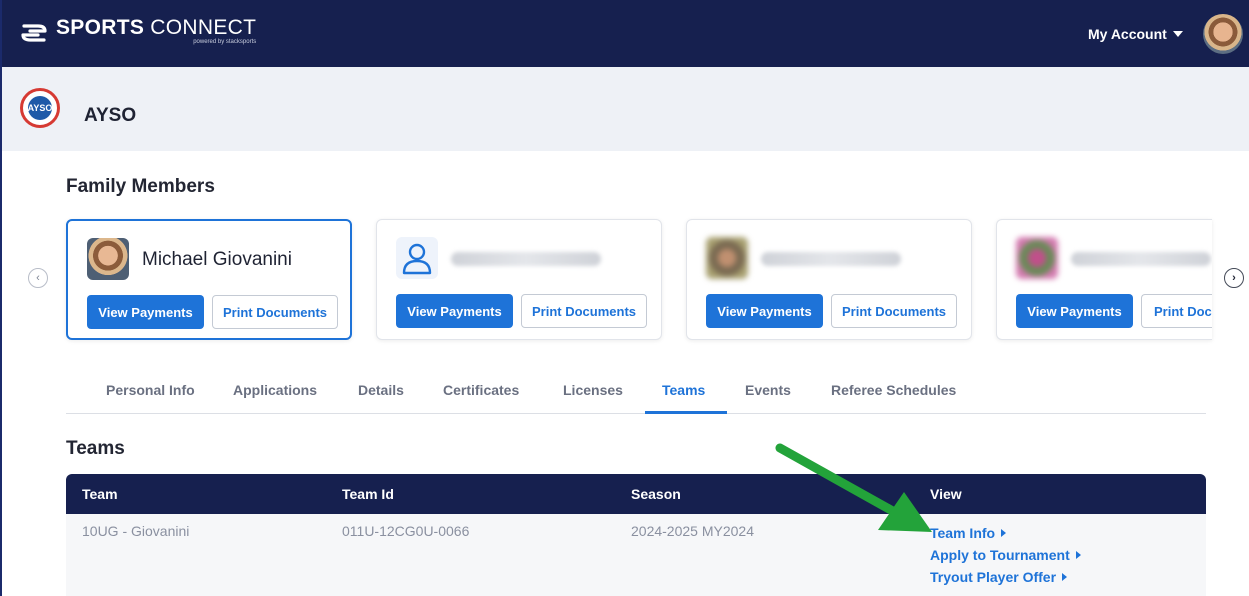 This screenshot has width=1249, height=596. I want to click on column-header-team: Team, so click(100, 494).